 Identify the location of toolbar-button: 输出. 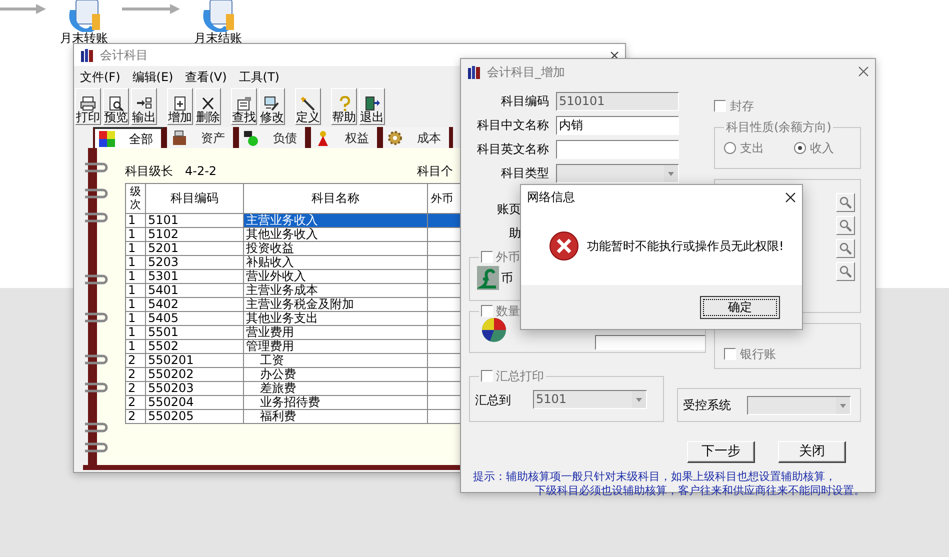
(144, 106).